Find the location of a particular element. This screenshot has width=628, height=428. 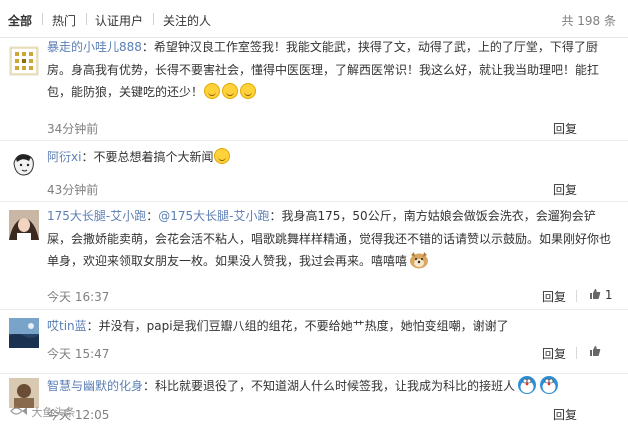

comment-body: 包，能防狼，关键吃的还少！ is located at coordinates (125, 92).